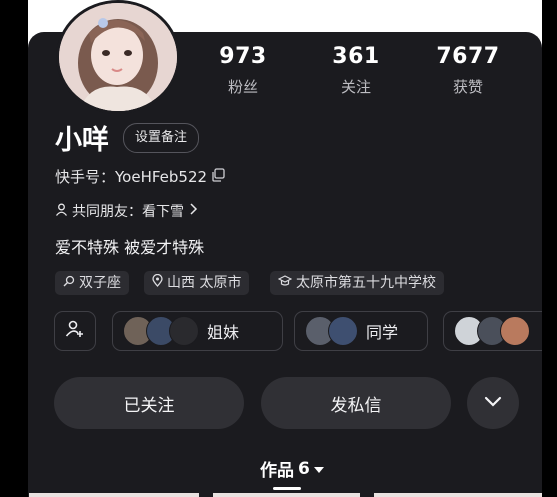 The width and height of the screenshot is (557, 497). What do you see at coordinates (304, 468) in the screenshot?
I see `tab-works-count: 6` at bounding box center [304, 468].